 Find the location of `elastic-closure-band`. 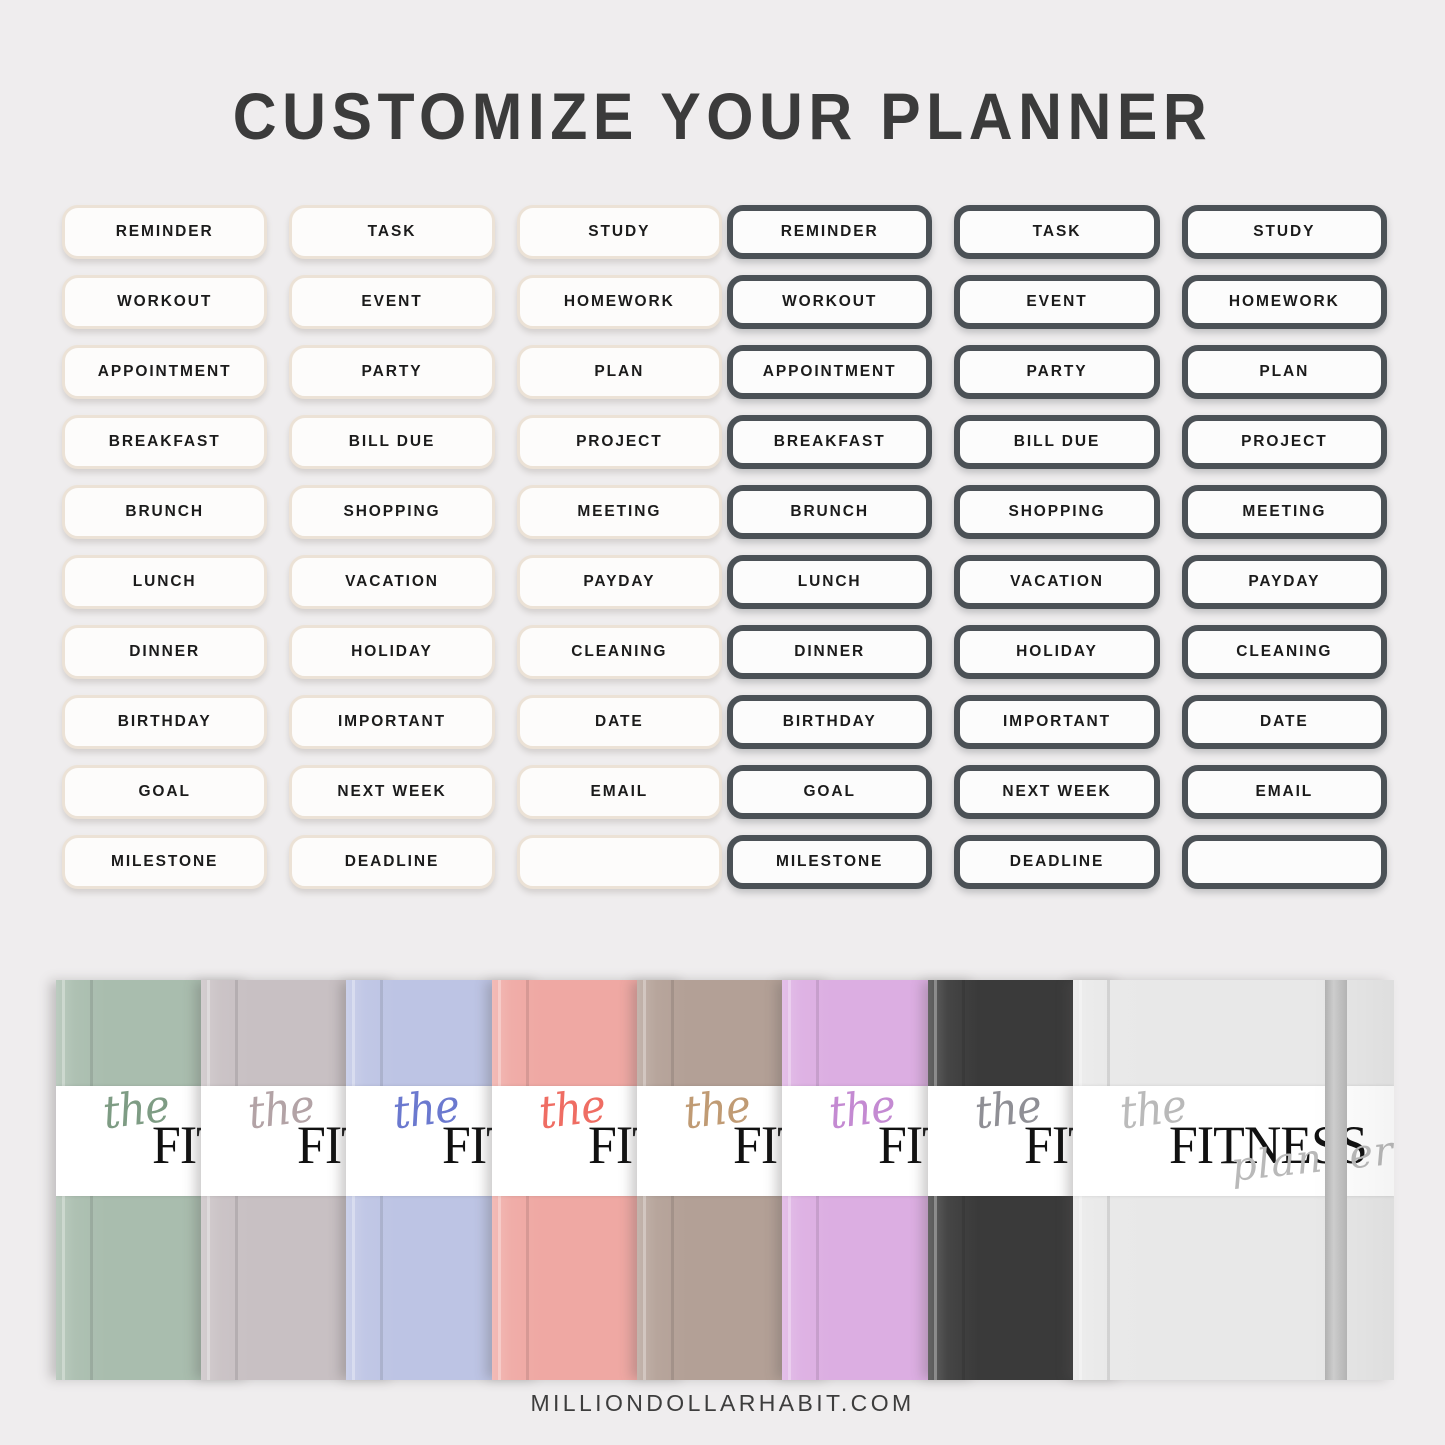

elastic-closure-band is located at coordinates (1336, 1180).